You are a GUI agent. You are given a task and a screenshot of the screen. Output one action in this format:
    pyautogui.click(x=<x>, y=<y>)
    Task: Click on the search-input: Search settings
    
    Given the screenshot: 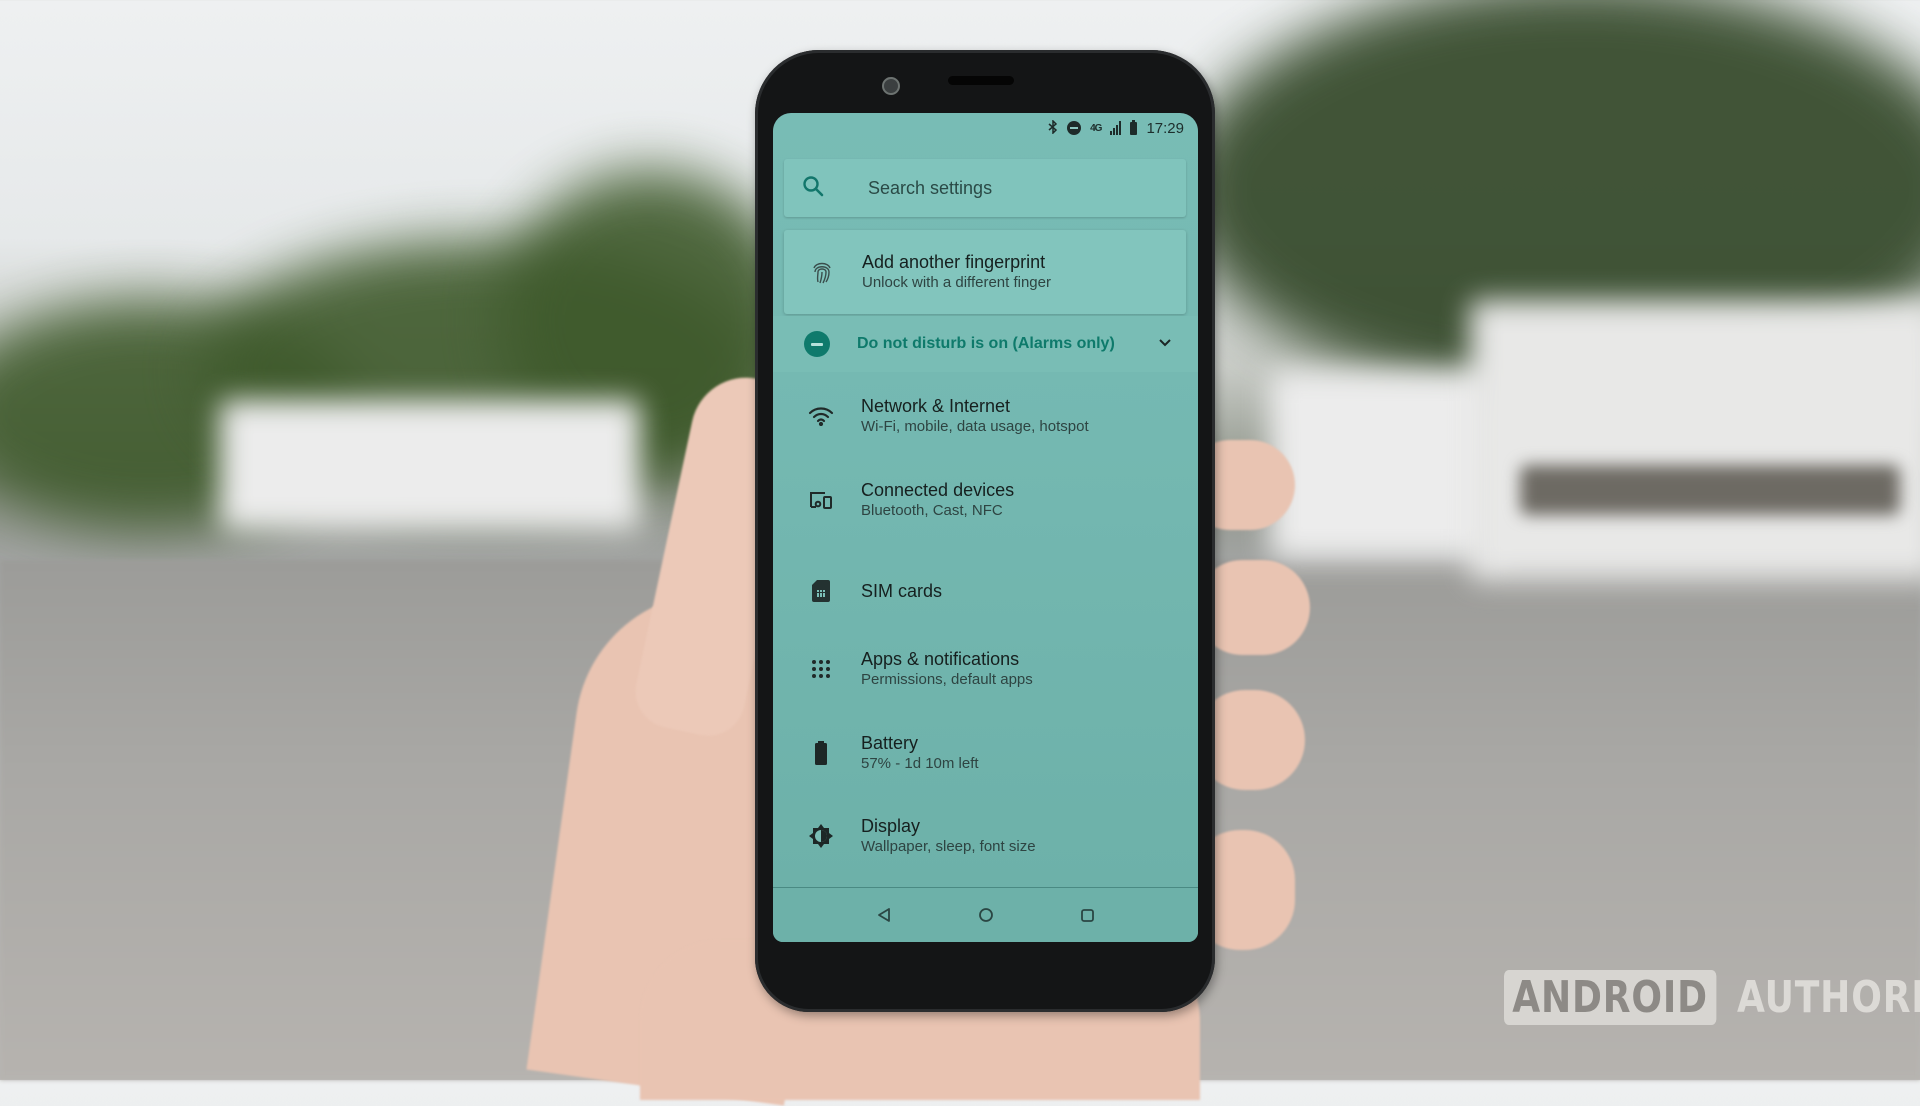 What is the action you would take?
    pyautogui.click(x=930, y=188)
    